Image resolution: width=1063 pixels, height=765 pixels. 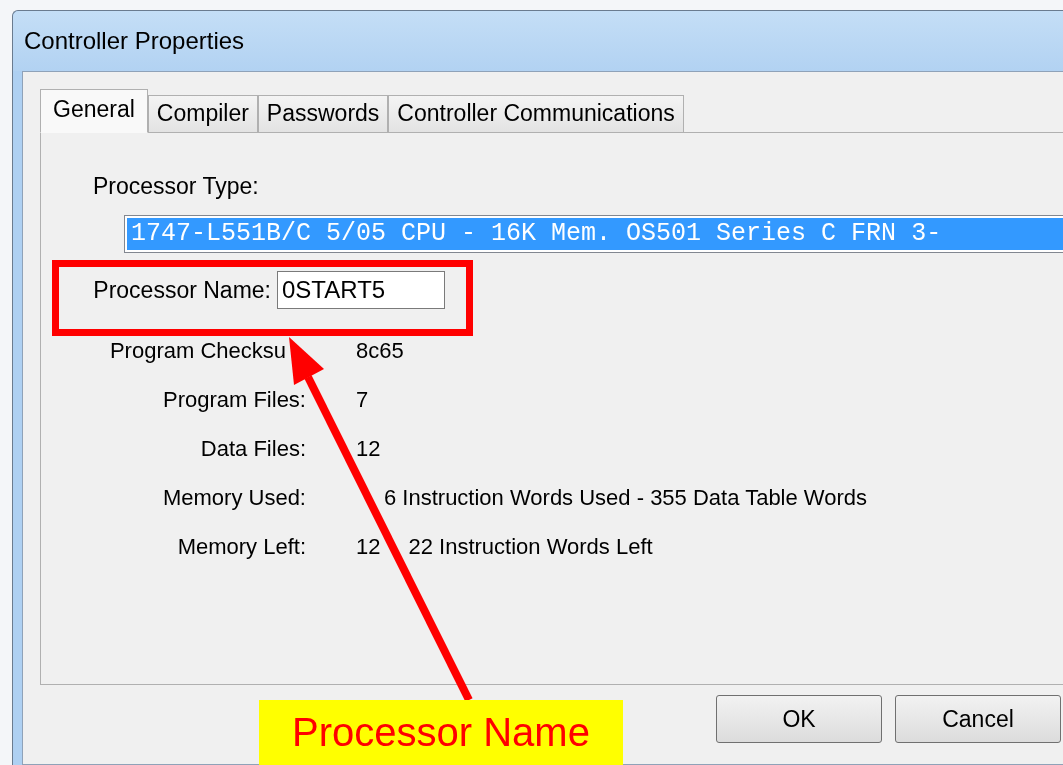 I want to click on field-label: Processor Name:, so click(x=182, y=290).